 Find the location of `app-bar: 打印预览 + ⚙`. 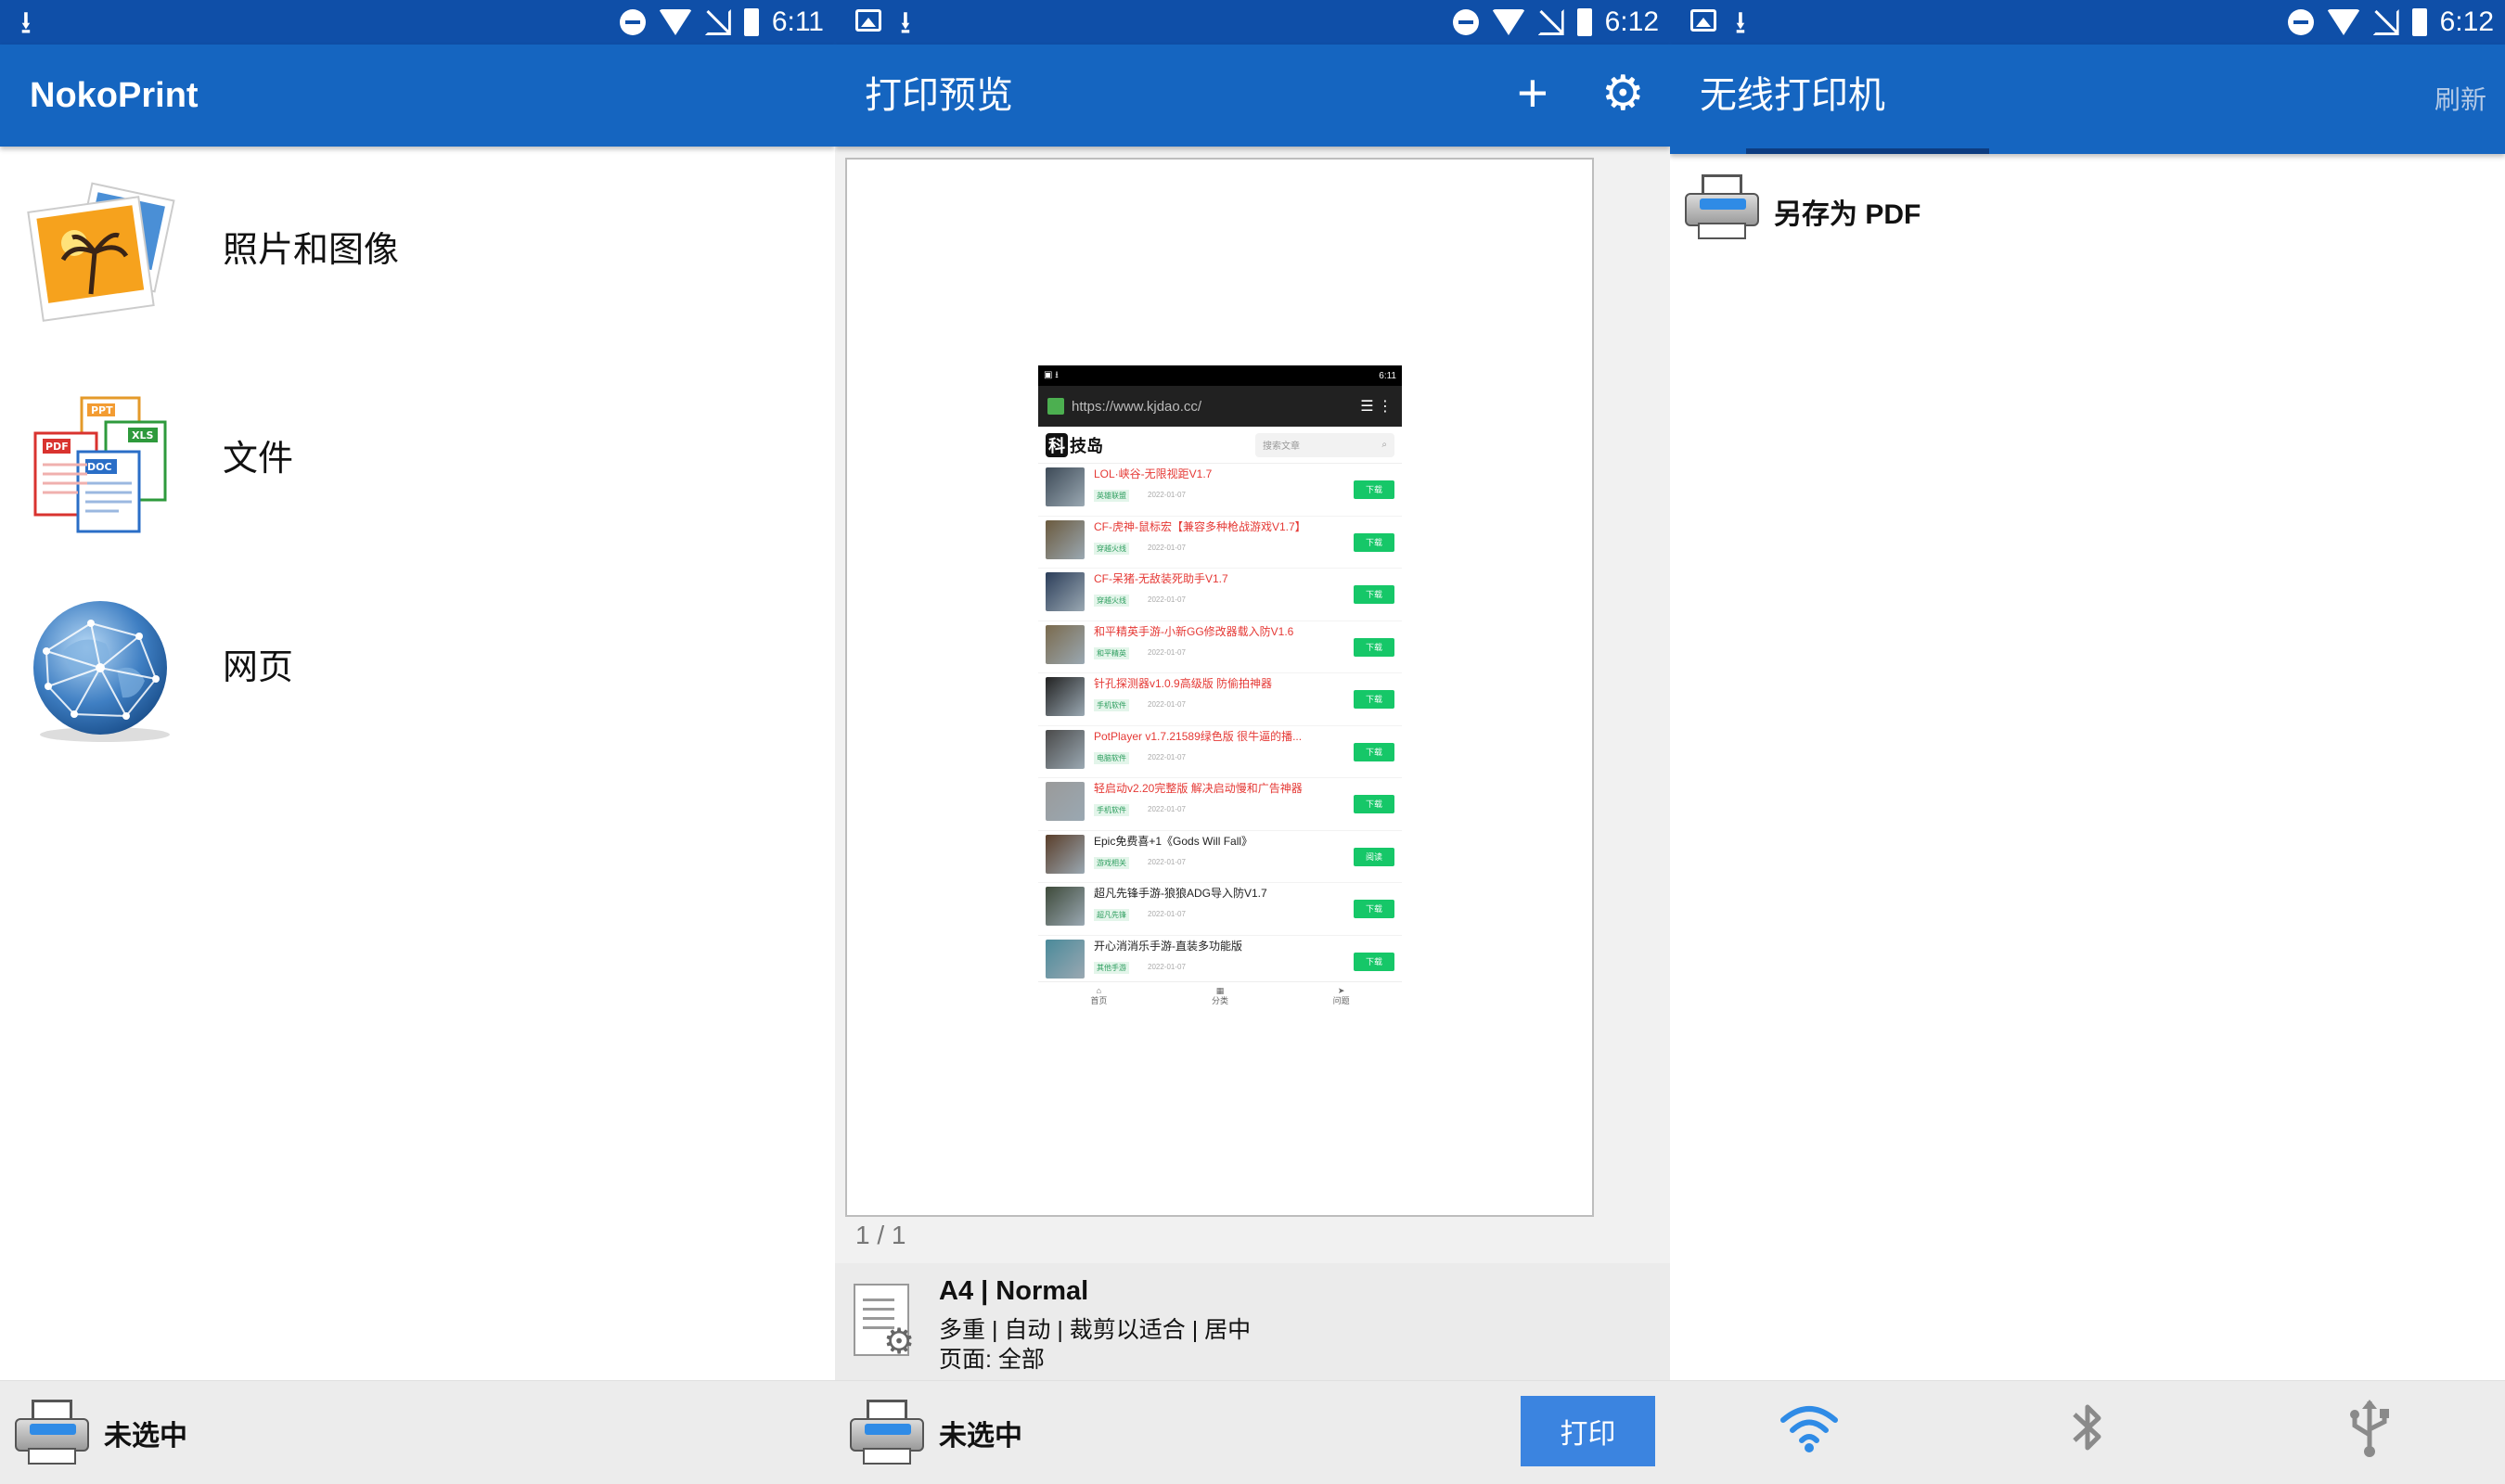

app-bar: 打印预览 + ⚙ is located at coordinates (1252, 96).